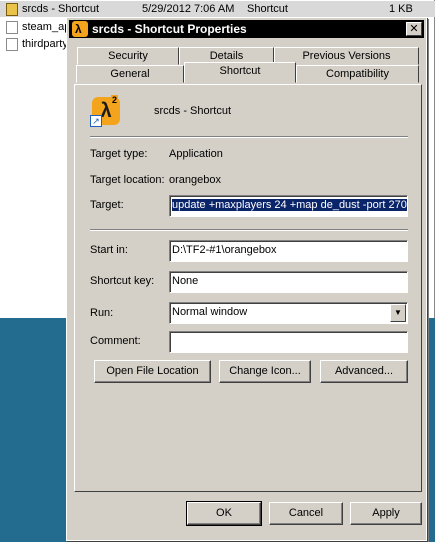  What do you see at coordinates (115, 341) in the screenshot?
I see `comment-label: Comment:` at bounding box center [115, 341].